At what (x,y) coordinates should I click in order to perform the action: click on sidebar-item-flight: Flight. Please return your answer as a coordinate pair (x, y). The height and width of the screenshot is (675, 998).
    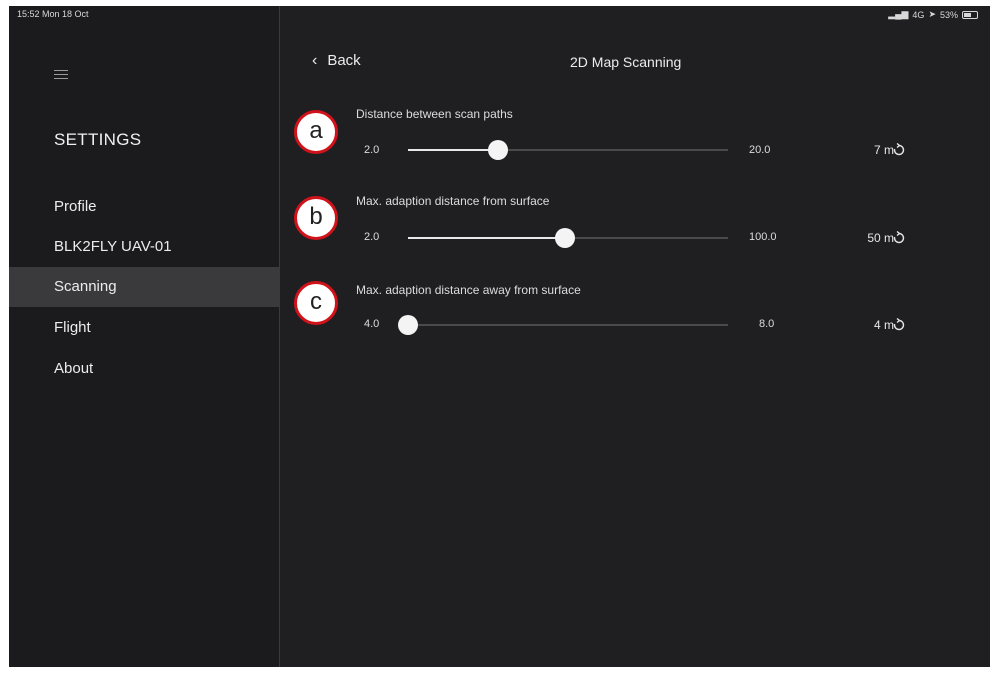
    Looking at the image, I should click on (144, 328).